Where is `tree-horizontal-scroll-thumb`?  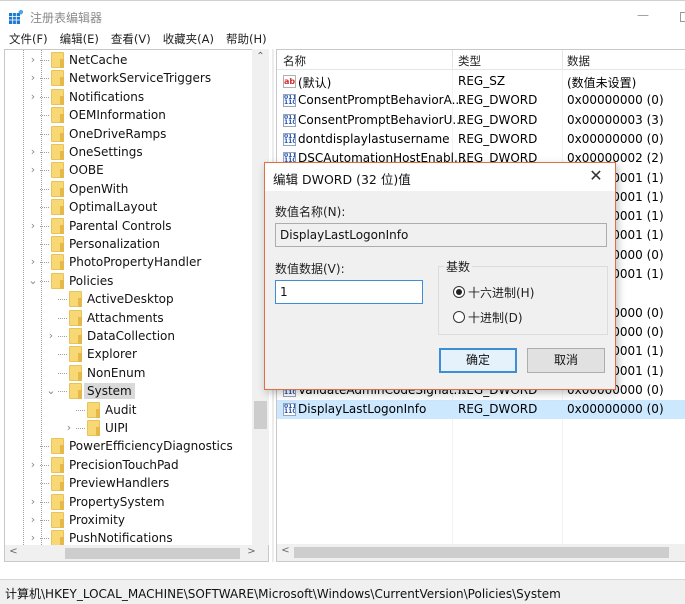
tree-horizontal-scroll-thumb is located at coordinates (152, 553).